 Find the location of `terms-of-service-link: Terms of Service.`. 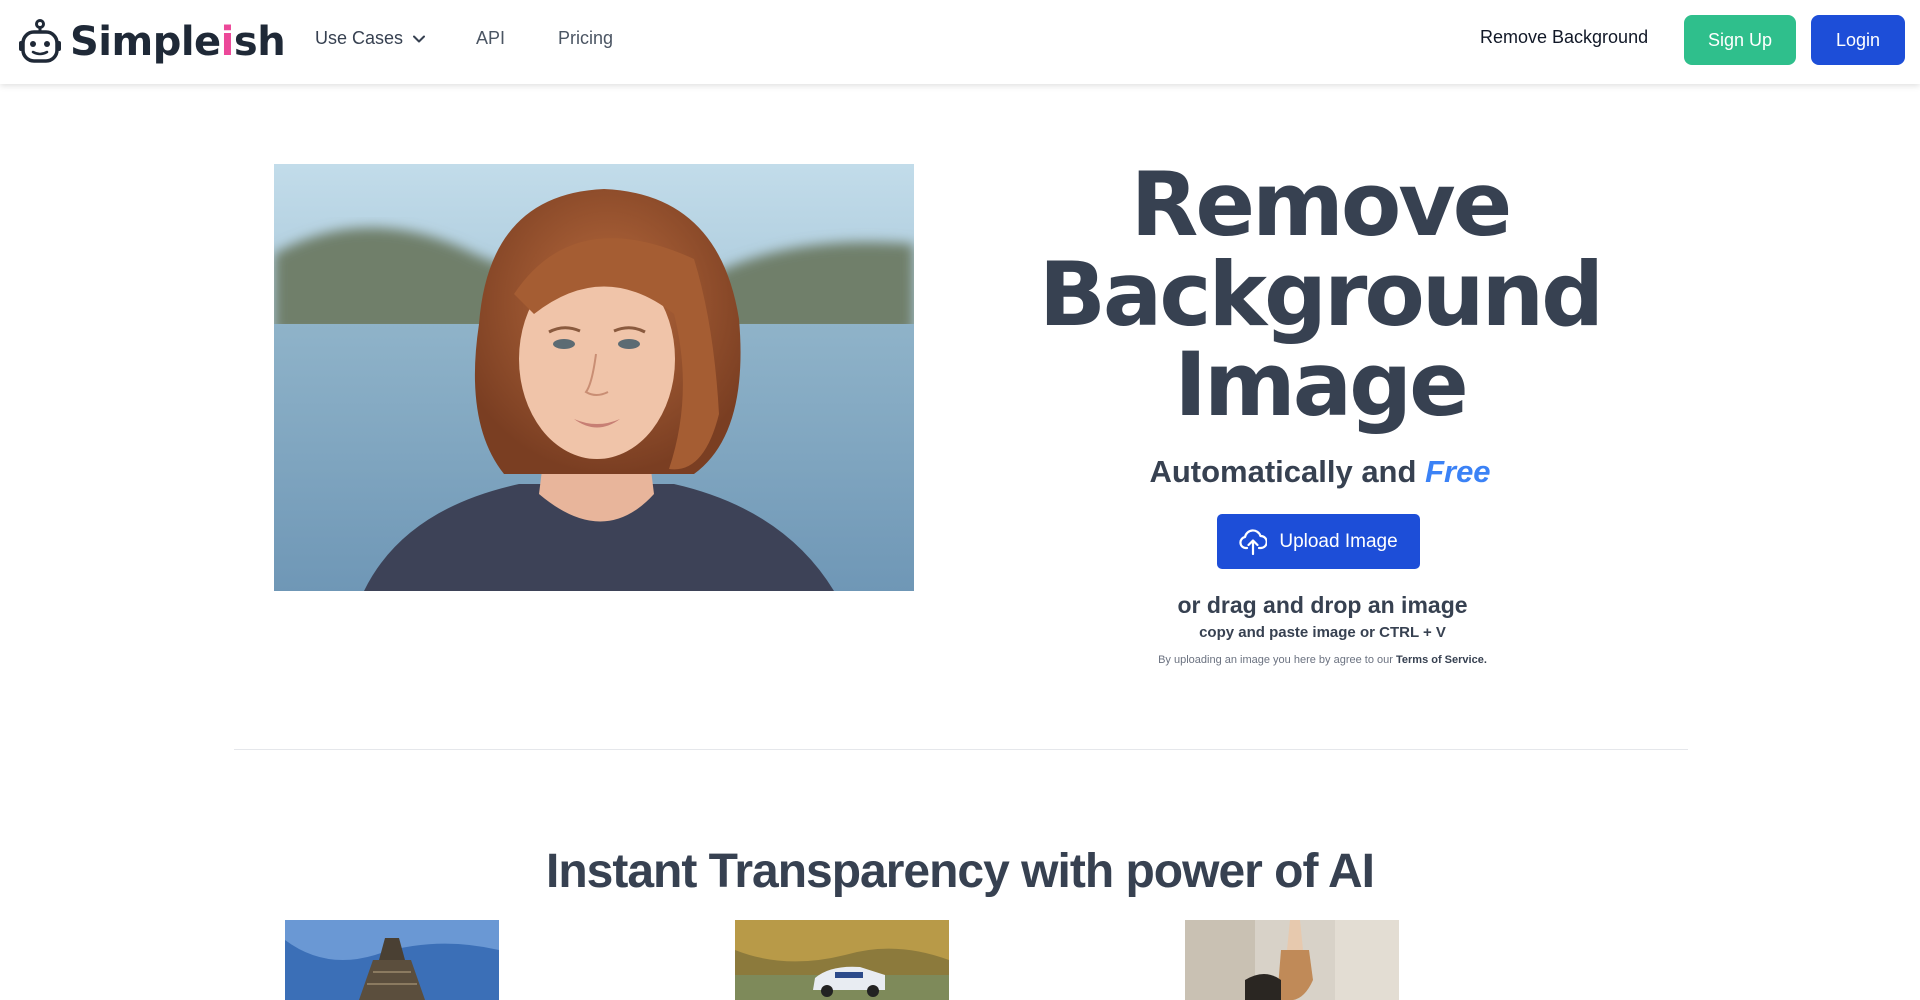

terms-of-service-link: Terms of Service. is located at coordinates (1441, 660).